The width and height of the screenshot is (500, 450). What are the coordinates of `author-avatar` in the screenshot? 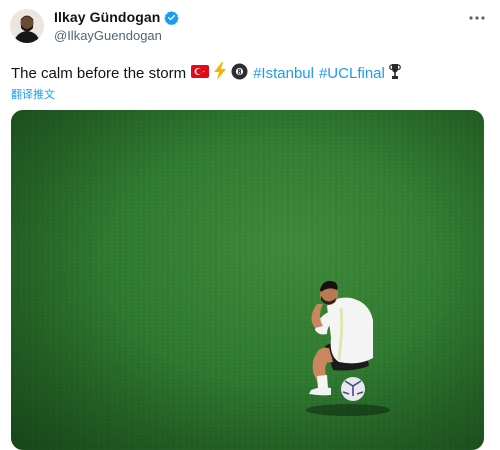 It's located at (27, 26).